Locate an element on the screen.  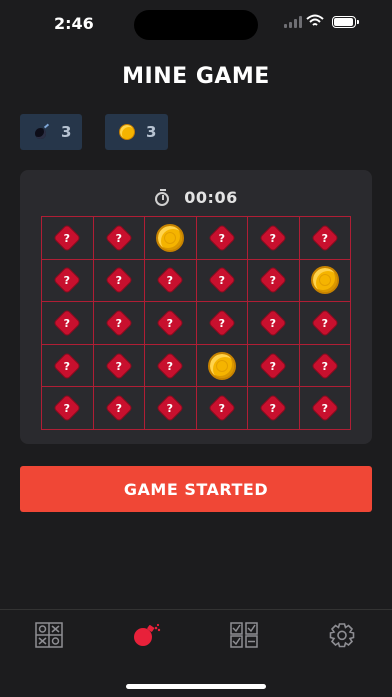
game-timer: 00:06 is located at coordinates (196, 197).